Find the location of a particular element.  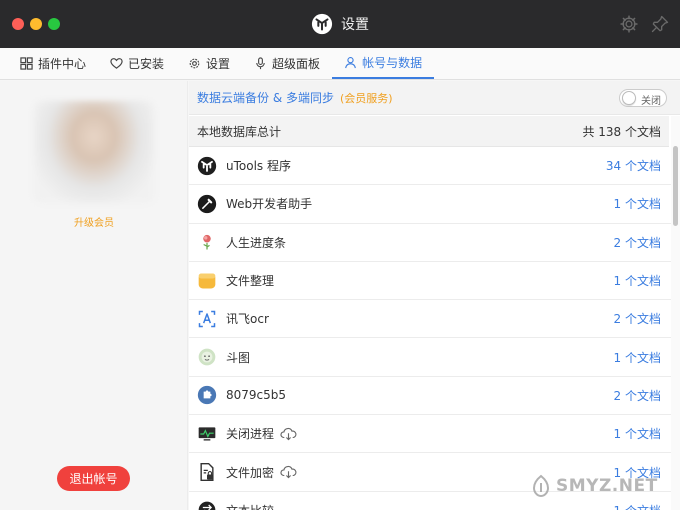

tab-settings: 设置 is located at coordinates (209, 63).